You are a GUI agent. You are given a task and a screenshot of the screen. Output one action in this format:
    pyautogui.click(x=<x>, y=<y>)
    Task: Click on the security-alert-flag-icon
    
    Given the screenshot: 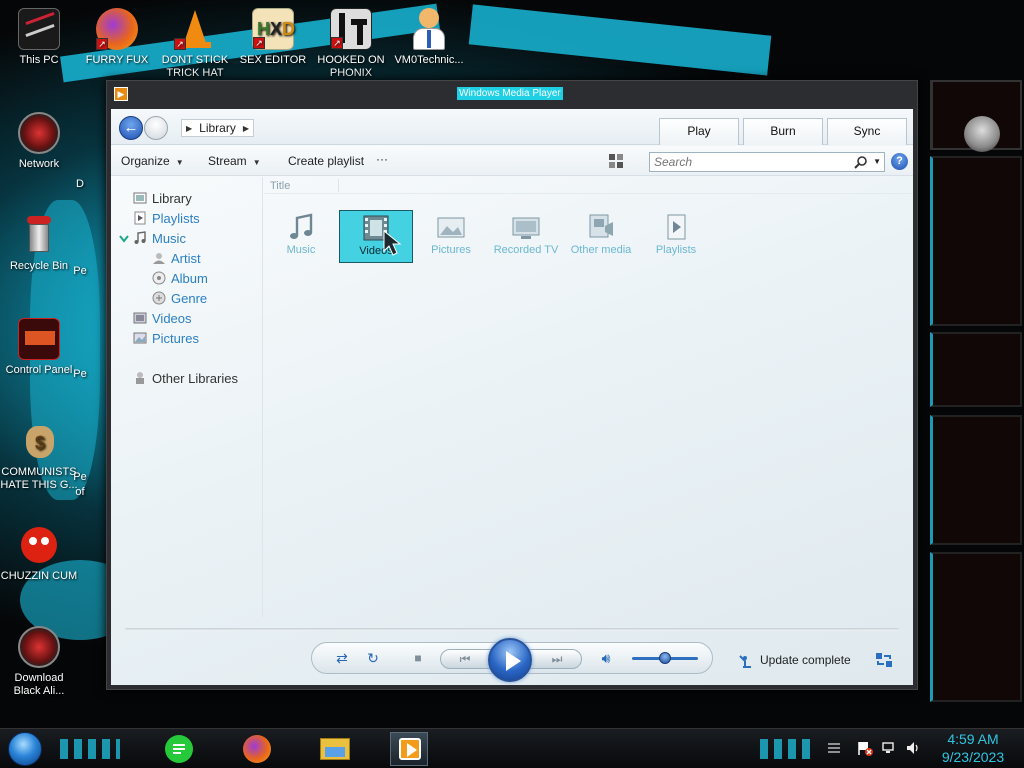 What is the action you would take?
    pyautogui.click(x=865, y=748)
    